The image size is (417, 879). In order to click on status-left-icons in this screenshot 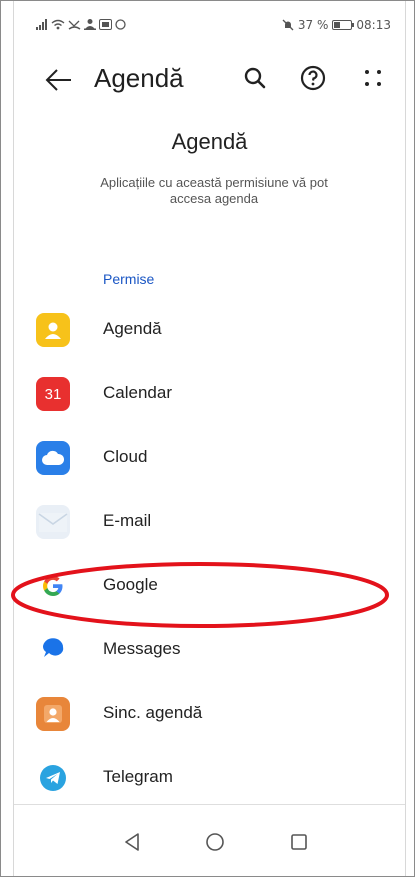, I will do `click(81, 24)`.